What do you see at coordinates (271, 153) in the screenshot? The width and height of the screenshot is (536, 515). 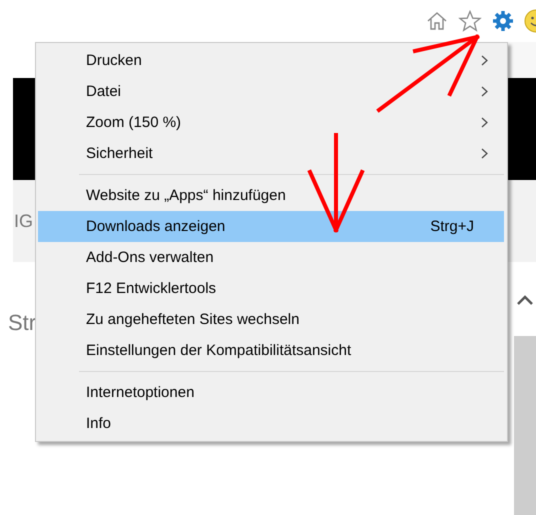 I see `menu-item: Sicherheit` at bounding box center [271, 153].